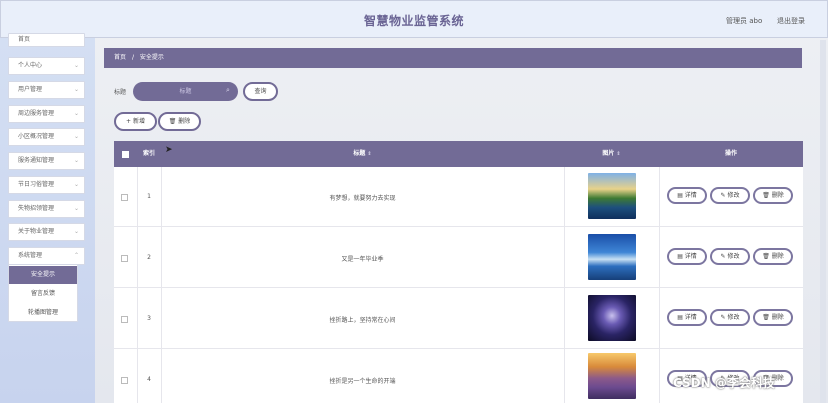 The height and width of the screenshot is (403, 828). What do you see at coordinates (30, 65) in the screenshot?
I see `sidebar-item-label: 个人中心` at bounding box center [30, 65].